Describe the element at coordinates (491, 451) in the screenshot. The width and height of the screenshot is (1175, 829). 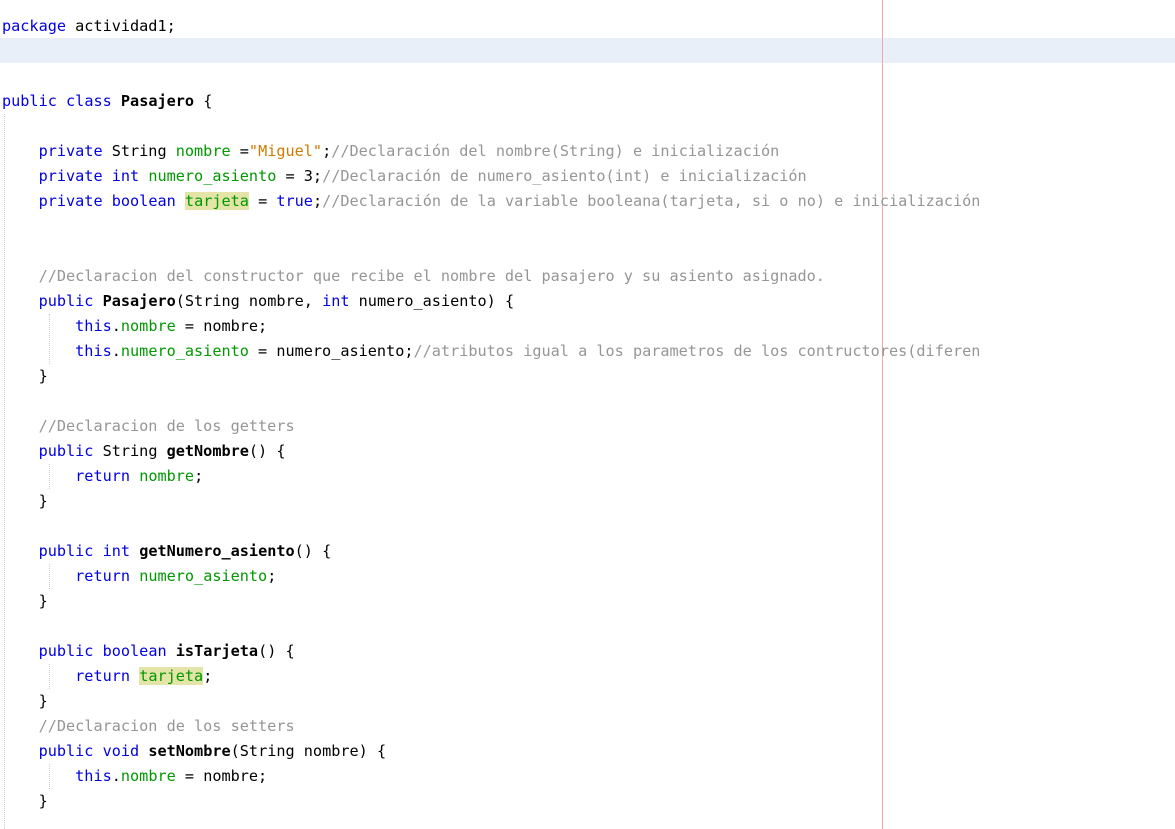
I see `code-line: public String getNombre() {` at that location.